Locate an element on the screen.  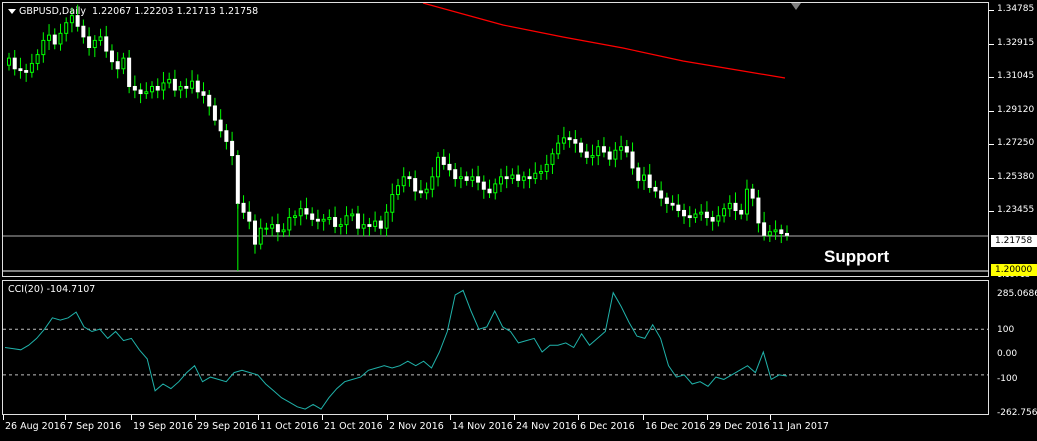
shift-marker-icon is located at coordinates (796, 6).